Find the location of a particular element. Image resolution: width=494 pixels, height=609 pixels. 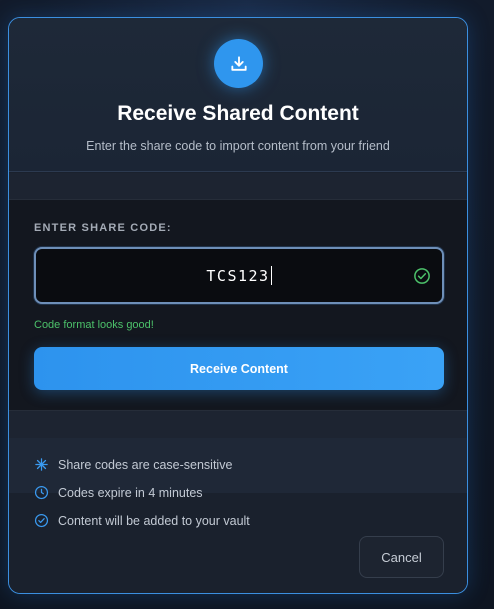

header-divider-band is located at coordinates (238, 186).